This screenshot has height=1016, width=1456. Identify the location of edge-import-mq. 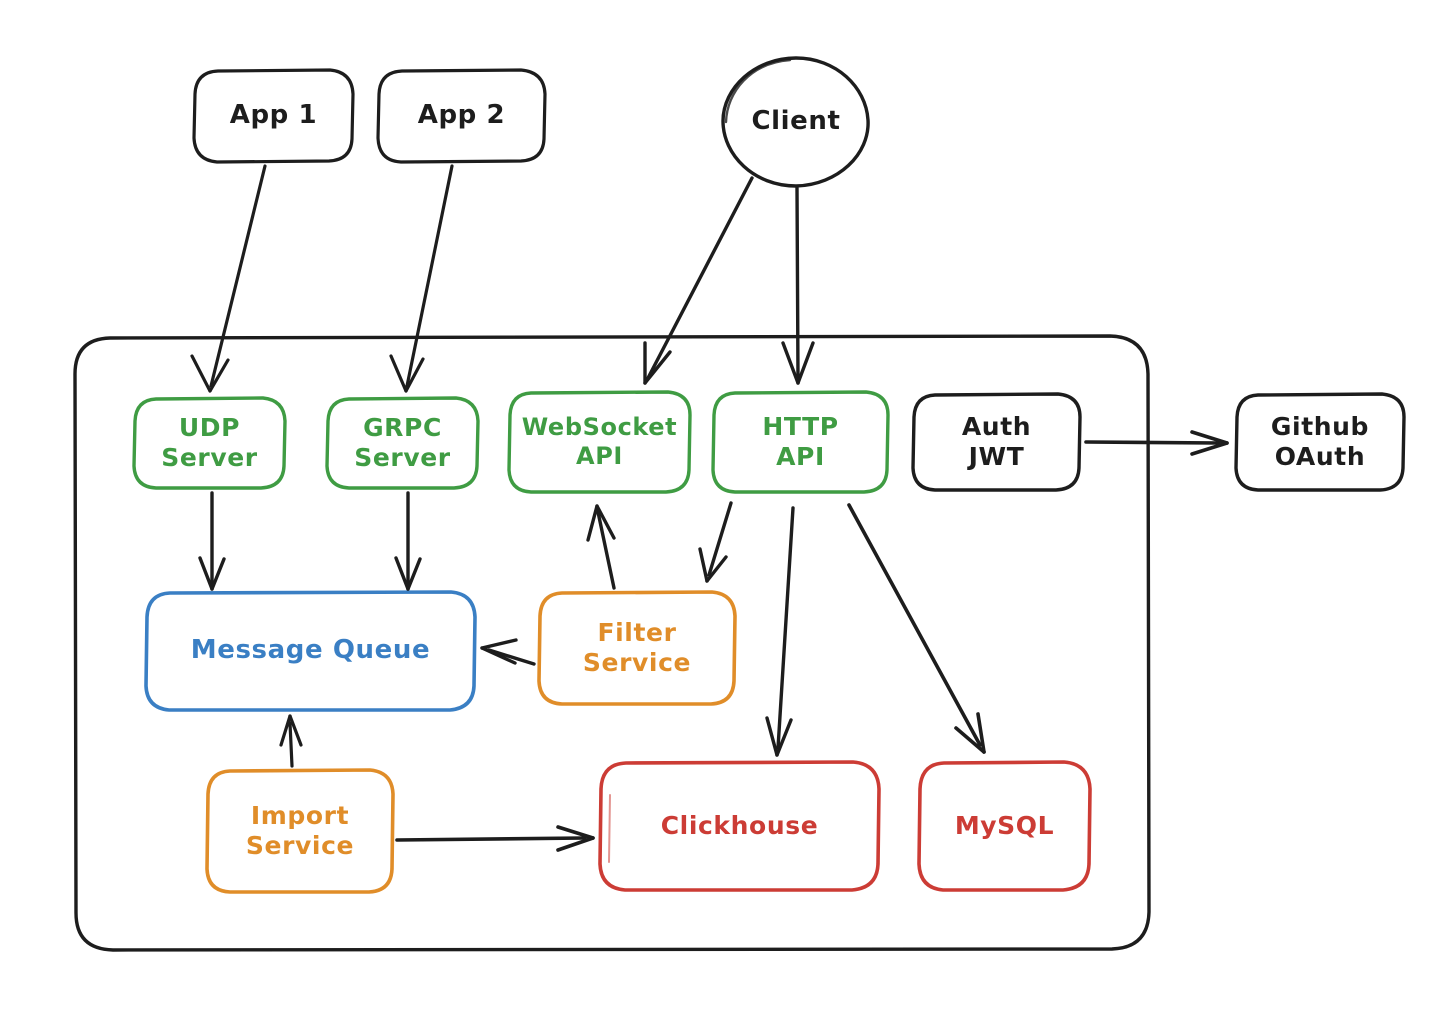
(291, 741).